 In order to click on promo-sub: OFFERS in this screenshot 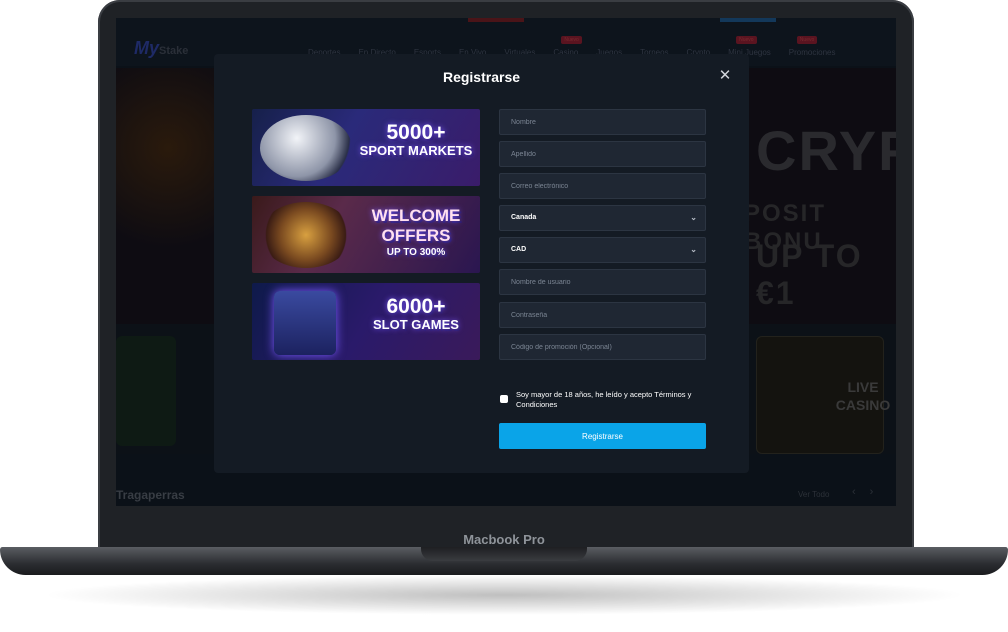, I will do `click(416, 235)`.